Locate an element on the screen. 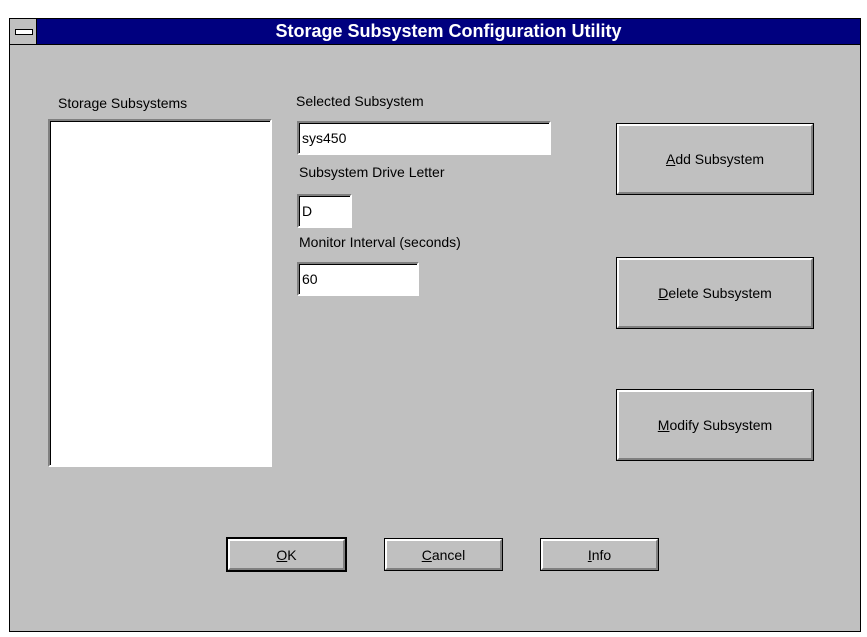  monitor-interval-input is located at coordinates (358, 279).